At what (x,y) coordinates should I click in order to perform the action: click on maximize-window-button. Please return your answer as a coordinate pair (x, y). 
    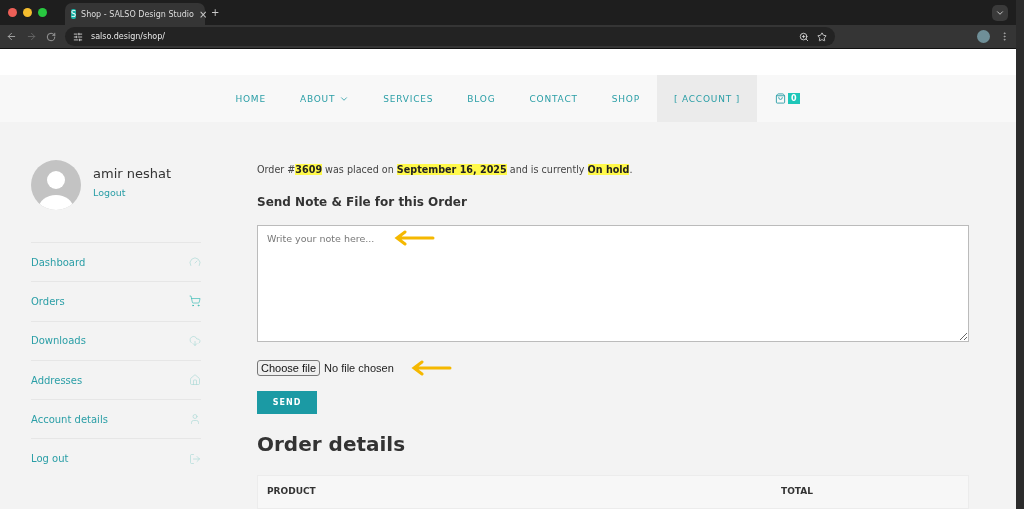
    Looking at the image, I should click on (42, 12).